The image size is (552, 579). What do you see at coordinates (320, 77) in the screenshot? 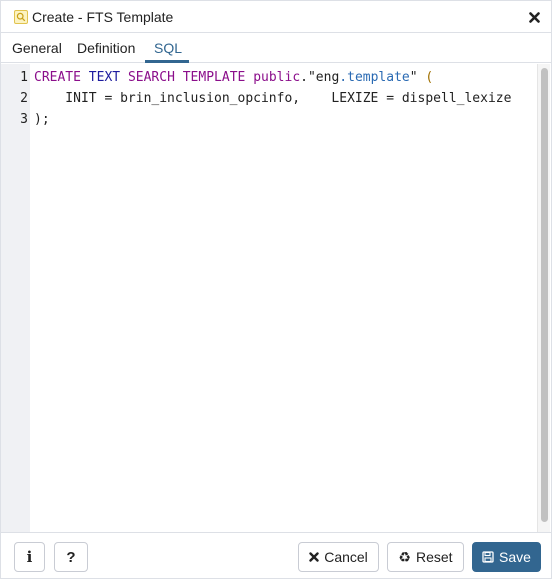
I see `code-token-plain: ."eng` at bounding box center [320, 77].